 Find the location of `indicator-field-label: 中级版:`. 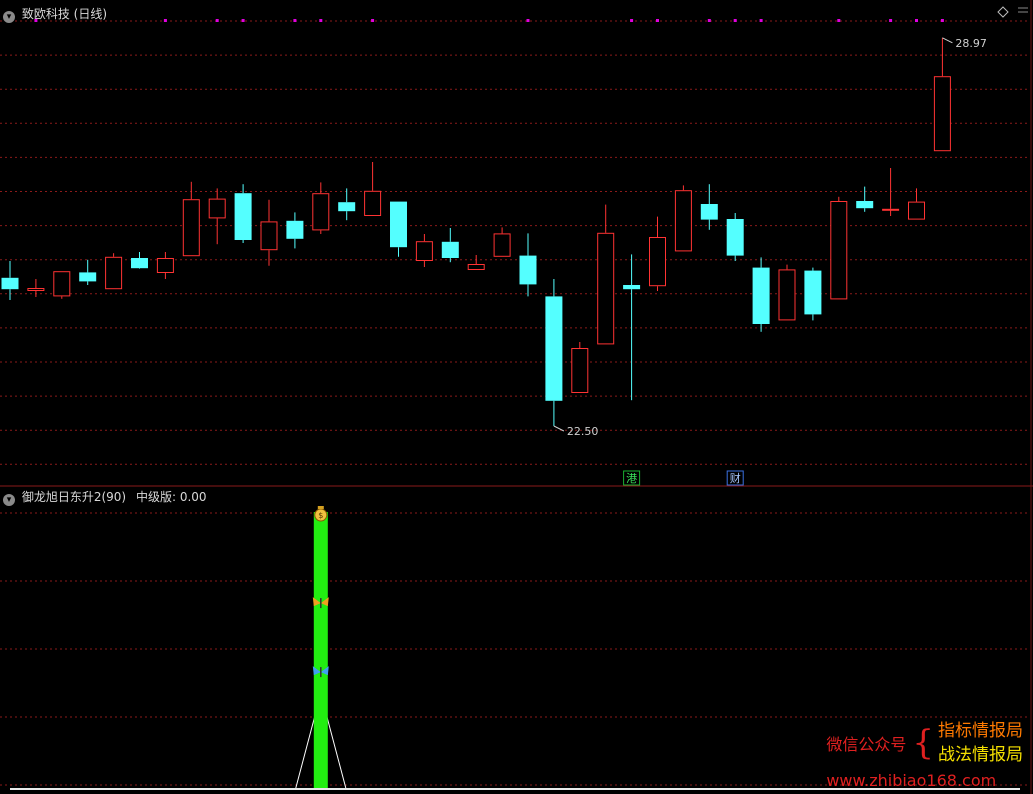

indicator-field-label: 中级版: is located at coordinates (155, 497).